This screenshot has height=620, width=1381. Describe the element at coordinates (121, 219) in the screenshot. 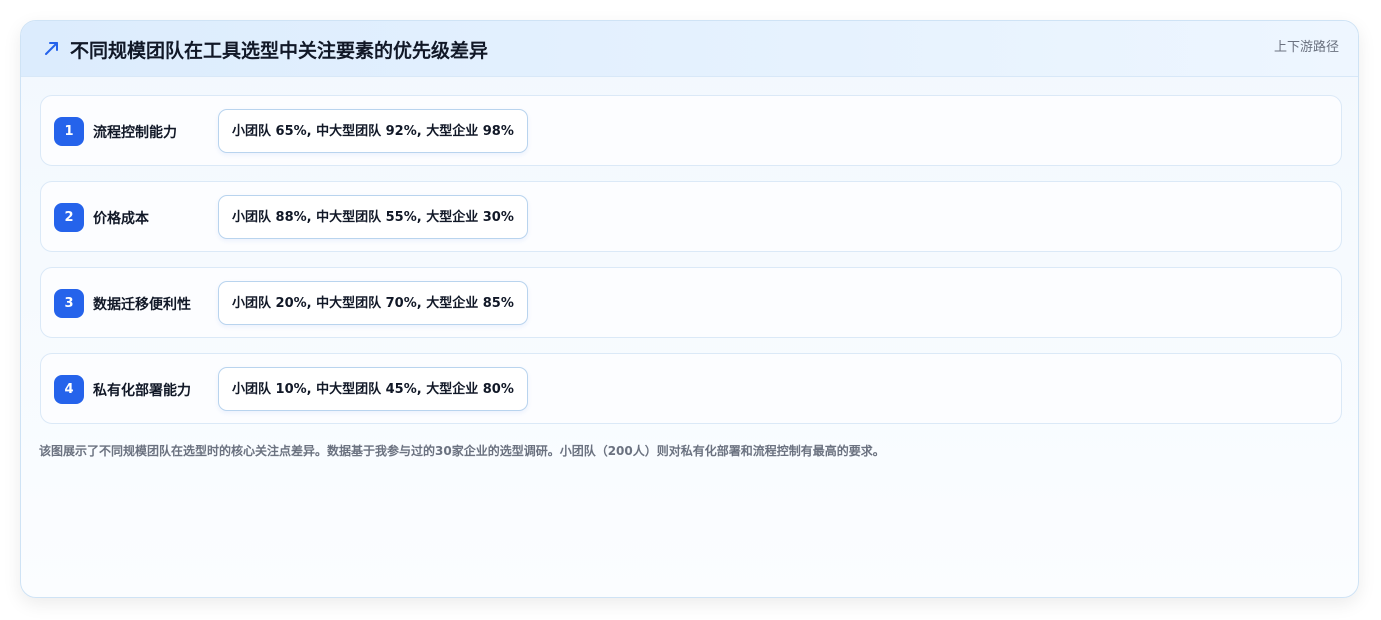

I see `factor-label: 价格成本` at that location.